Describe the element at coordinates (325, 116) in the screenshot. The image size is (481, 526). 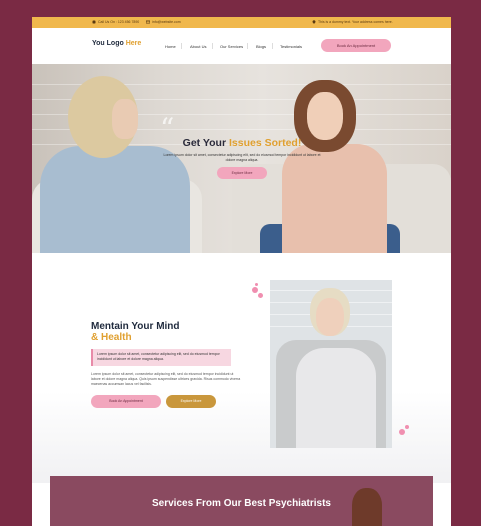
I see `client-face` at that location.